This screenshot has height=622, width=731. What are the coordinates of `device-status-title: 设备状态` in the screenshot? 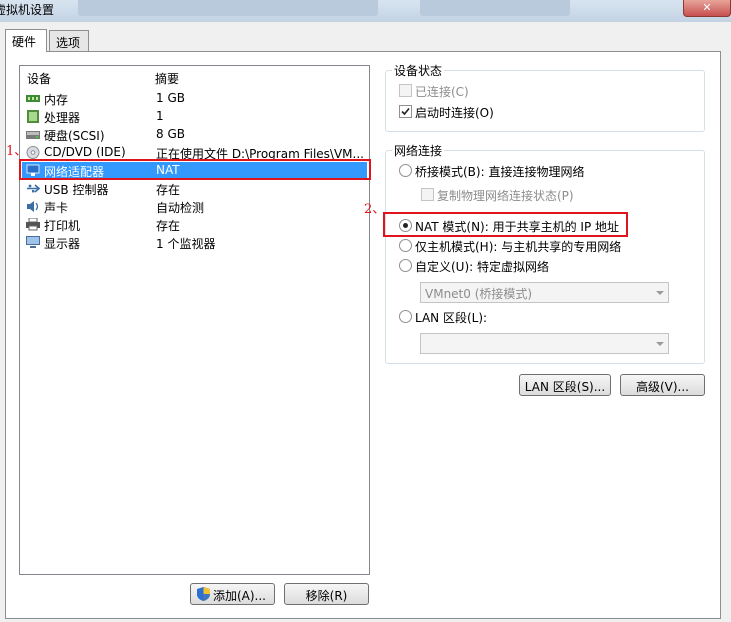 It's located at (418, 70).